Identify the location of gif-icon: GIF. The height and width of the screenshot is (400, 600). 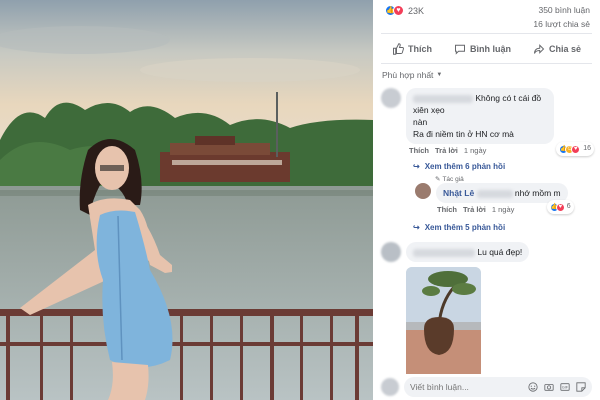
(565, 387).